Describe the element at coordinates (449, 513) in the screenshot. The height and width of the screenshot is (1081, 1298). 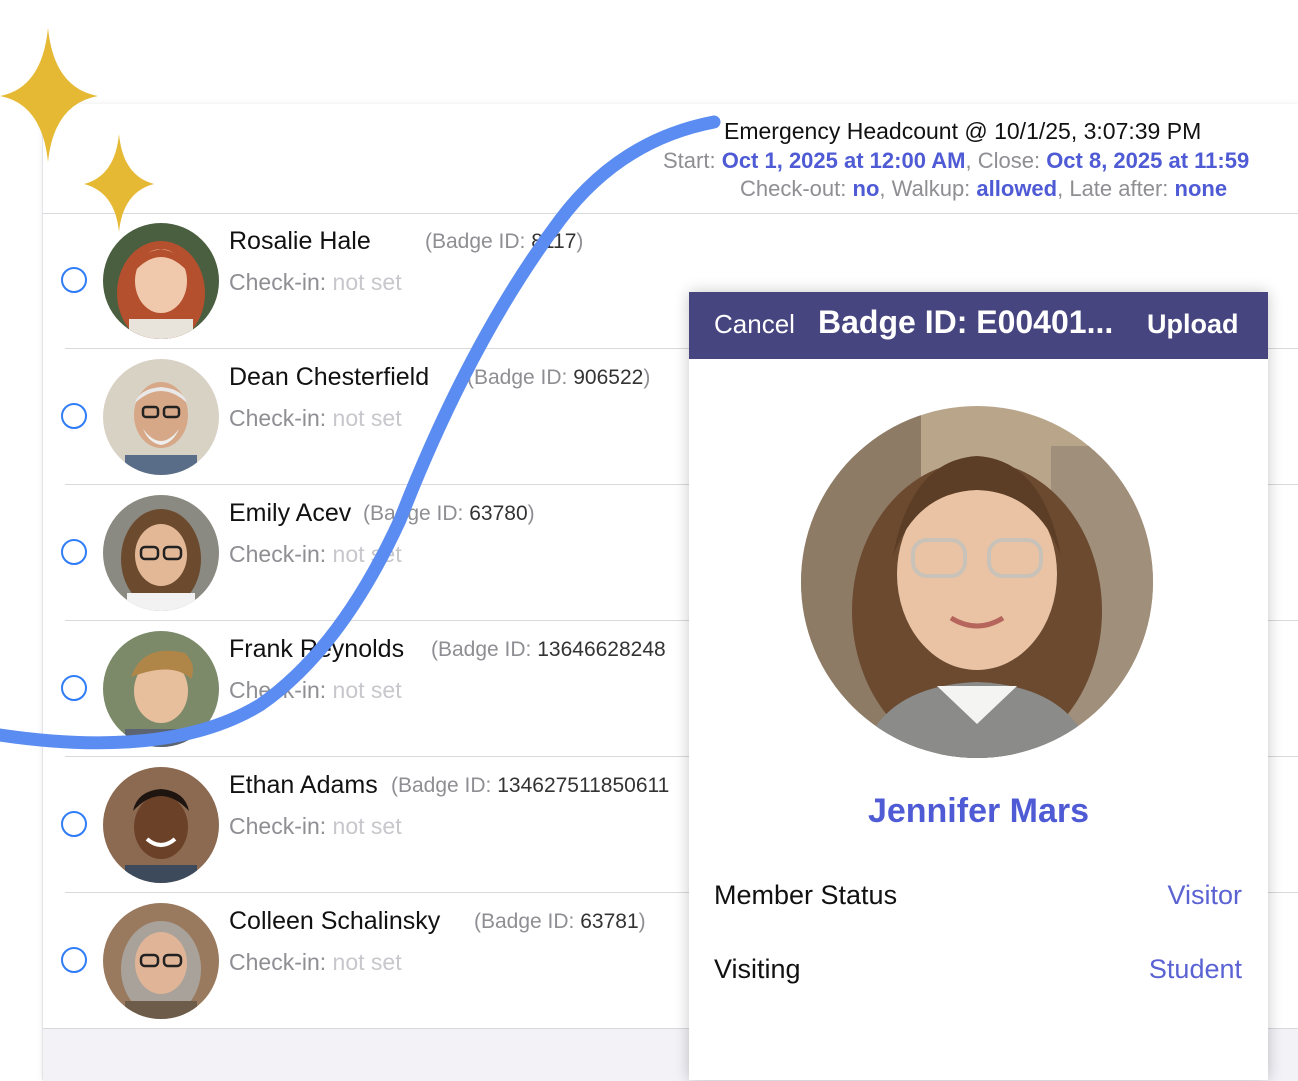
I see `badge-id: (Badge ID: 63780)` at that location.